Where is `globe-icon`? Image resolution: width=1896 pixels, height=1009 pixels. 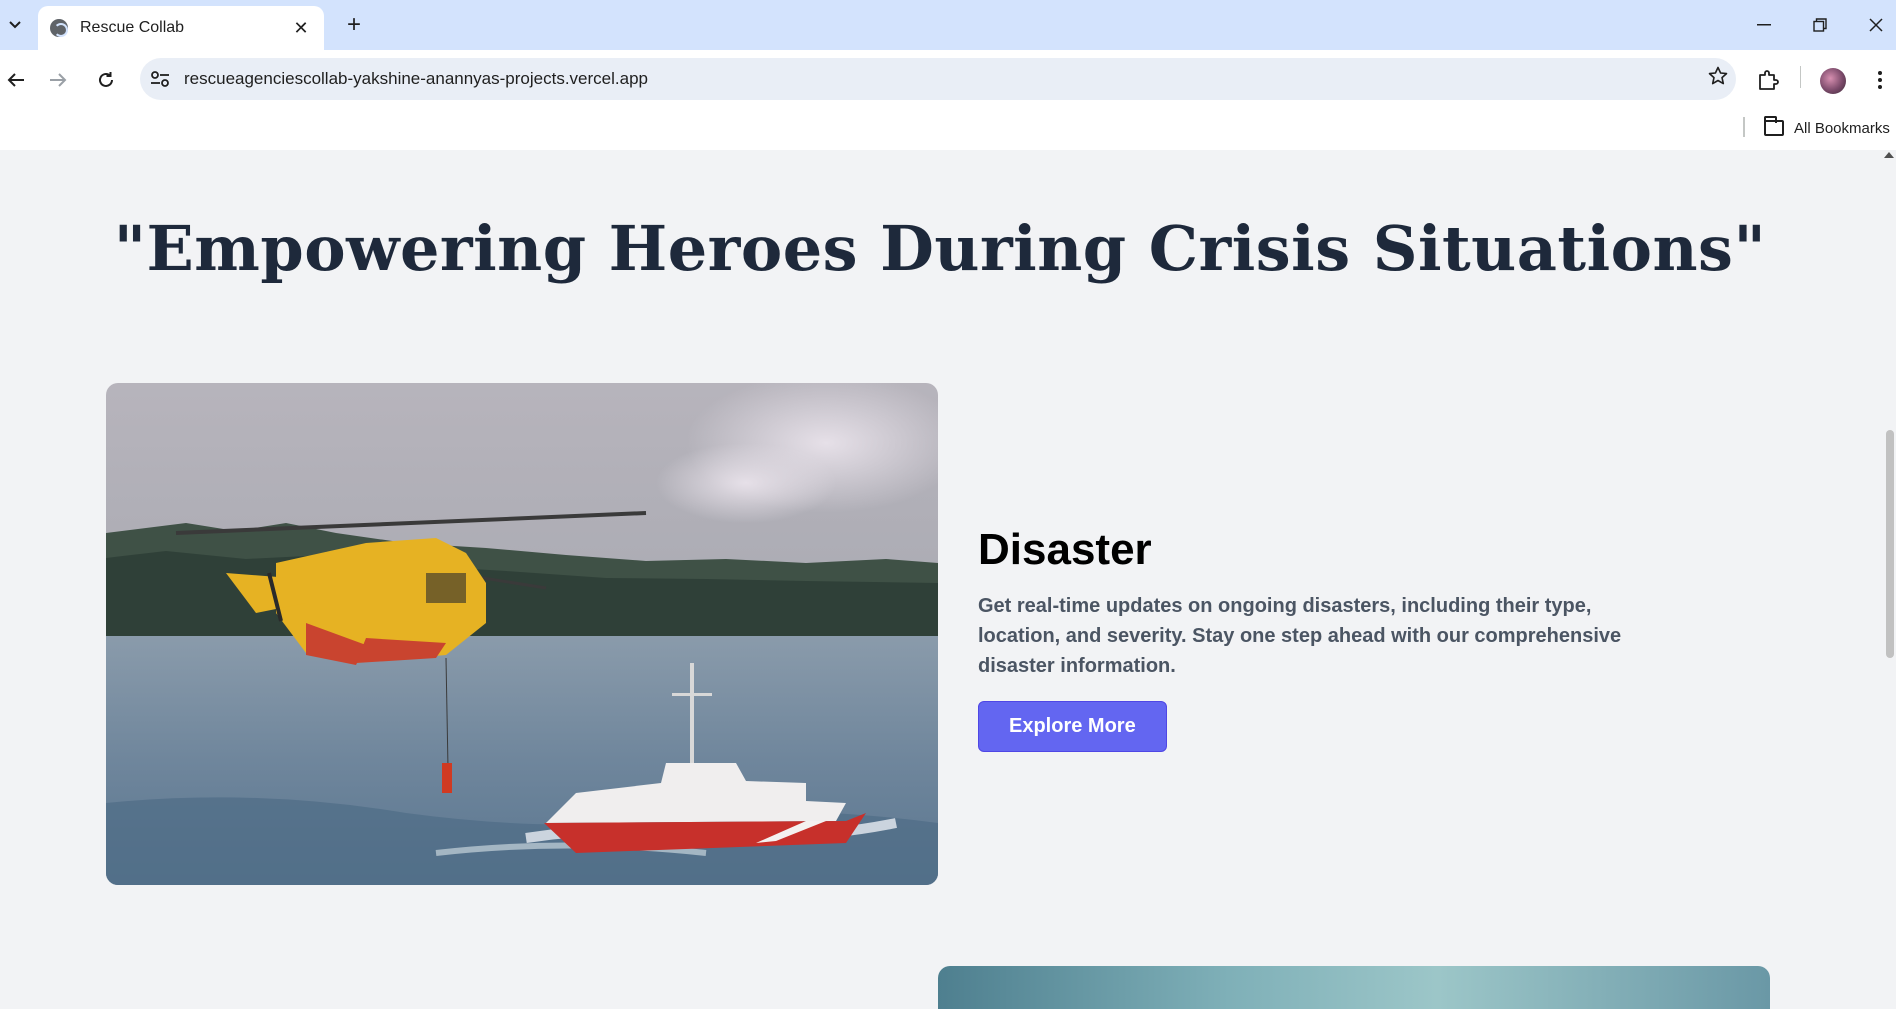 globe-icon is located at coordinates (59, 28).